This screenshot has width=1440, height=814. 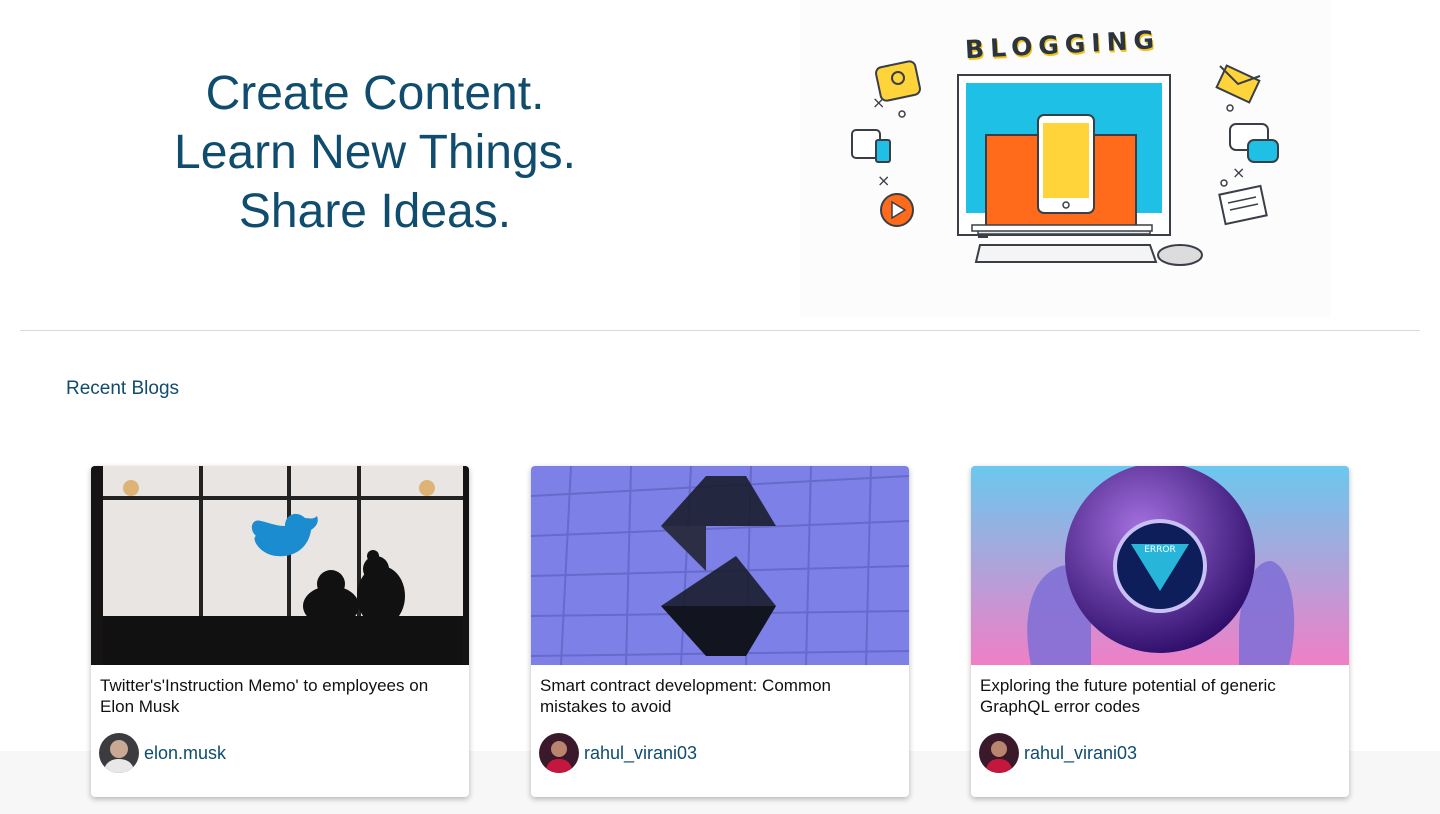 I want to click on hero-line-1: Create Content., so click(x=375, y=93).